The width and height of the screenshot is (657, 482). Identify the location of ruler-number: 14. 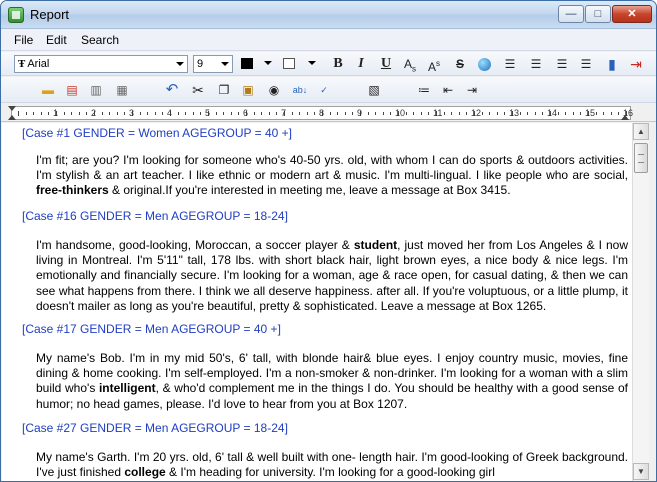
(552, 113).